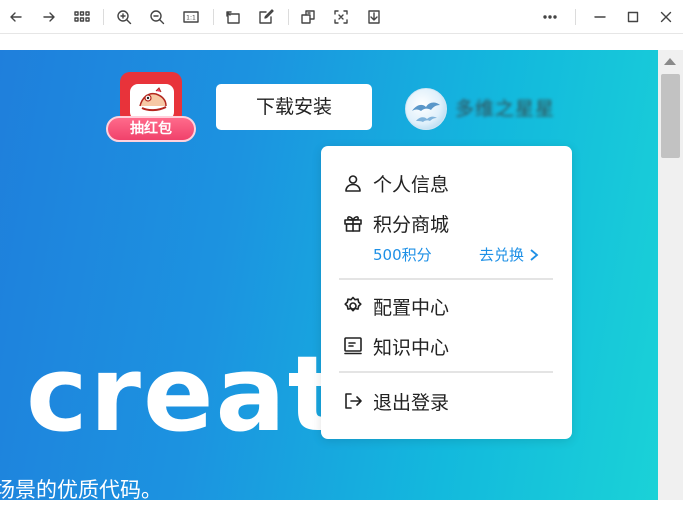 Image resolution: width=683 pixels, height=512 pixels. I want to click on copy-icon, so click(308, 17).